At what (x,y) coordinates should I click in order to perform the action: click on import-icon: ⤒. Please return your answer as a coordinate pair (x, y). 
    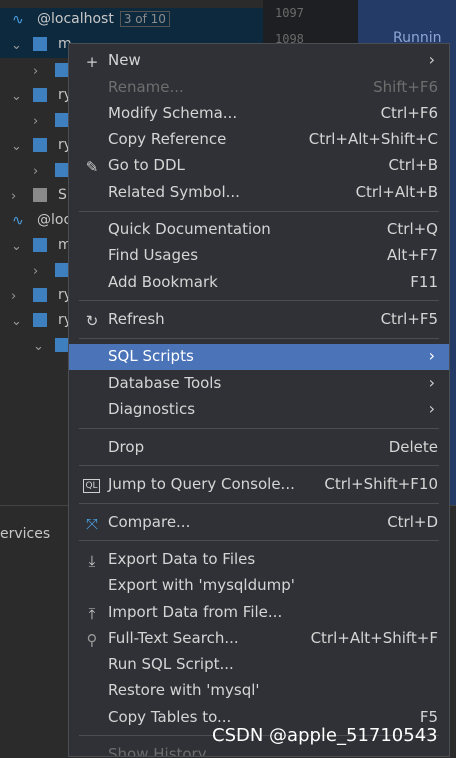
    Looking at the image, I should click on (92, 614).